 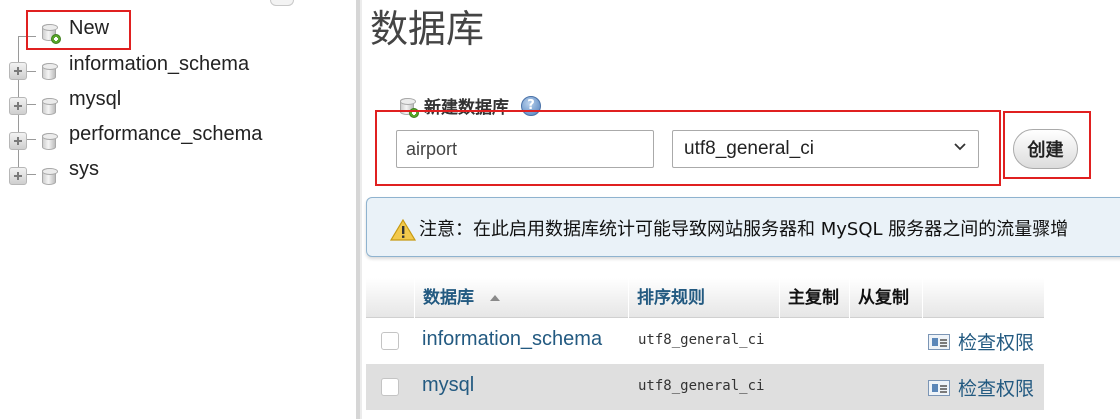 I want to click on collapse-handle, so click(x=282, y=3).